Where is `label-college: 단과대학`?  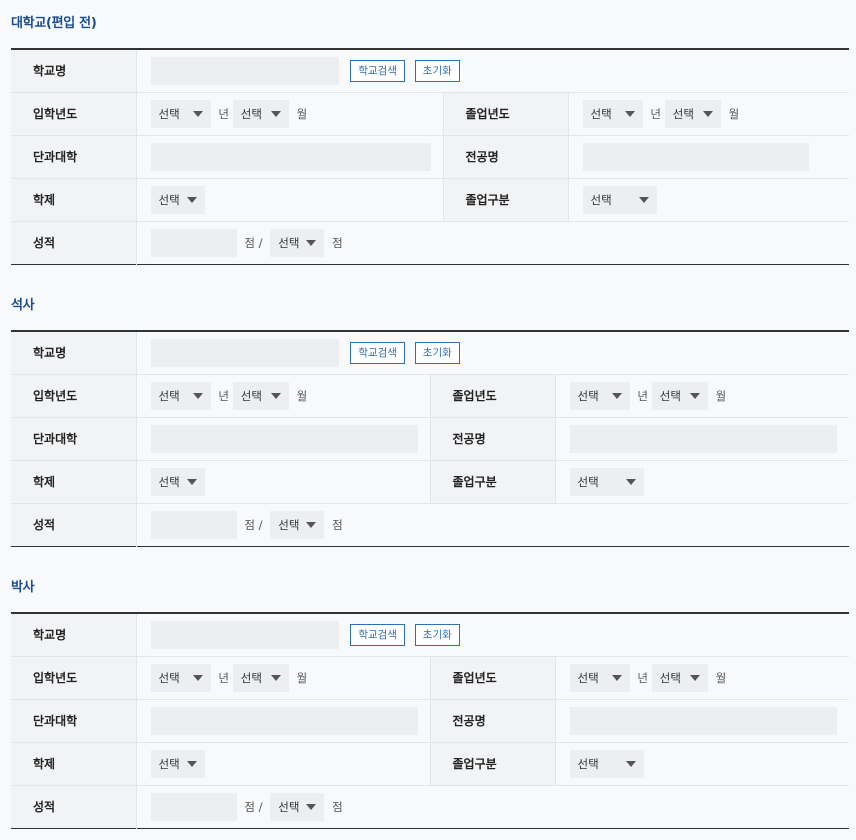
label-college: 단과대학 is located at coordinates (74, 157).